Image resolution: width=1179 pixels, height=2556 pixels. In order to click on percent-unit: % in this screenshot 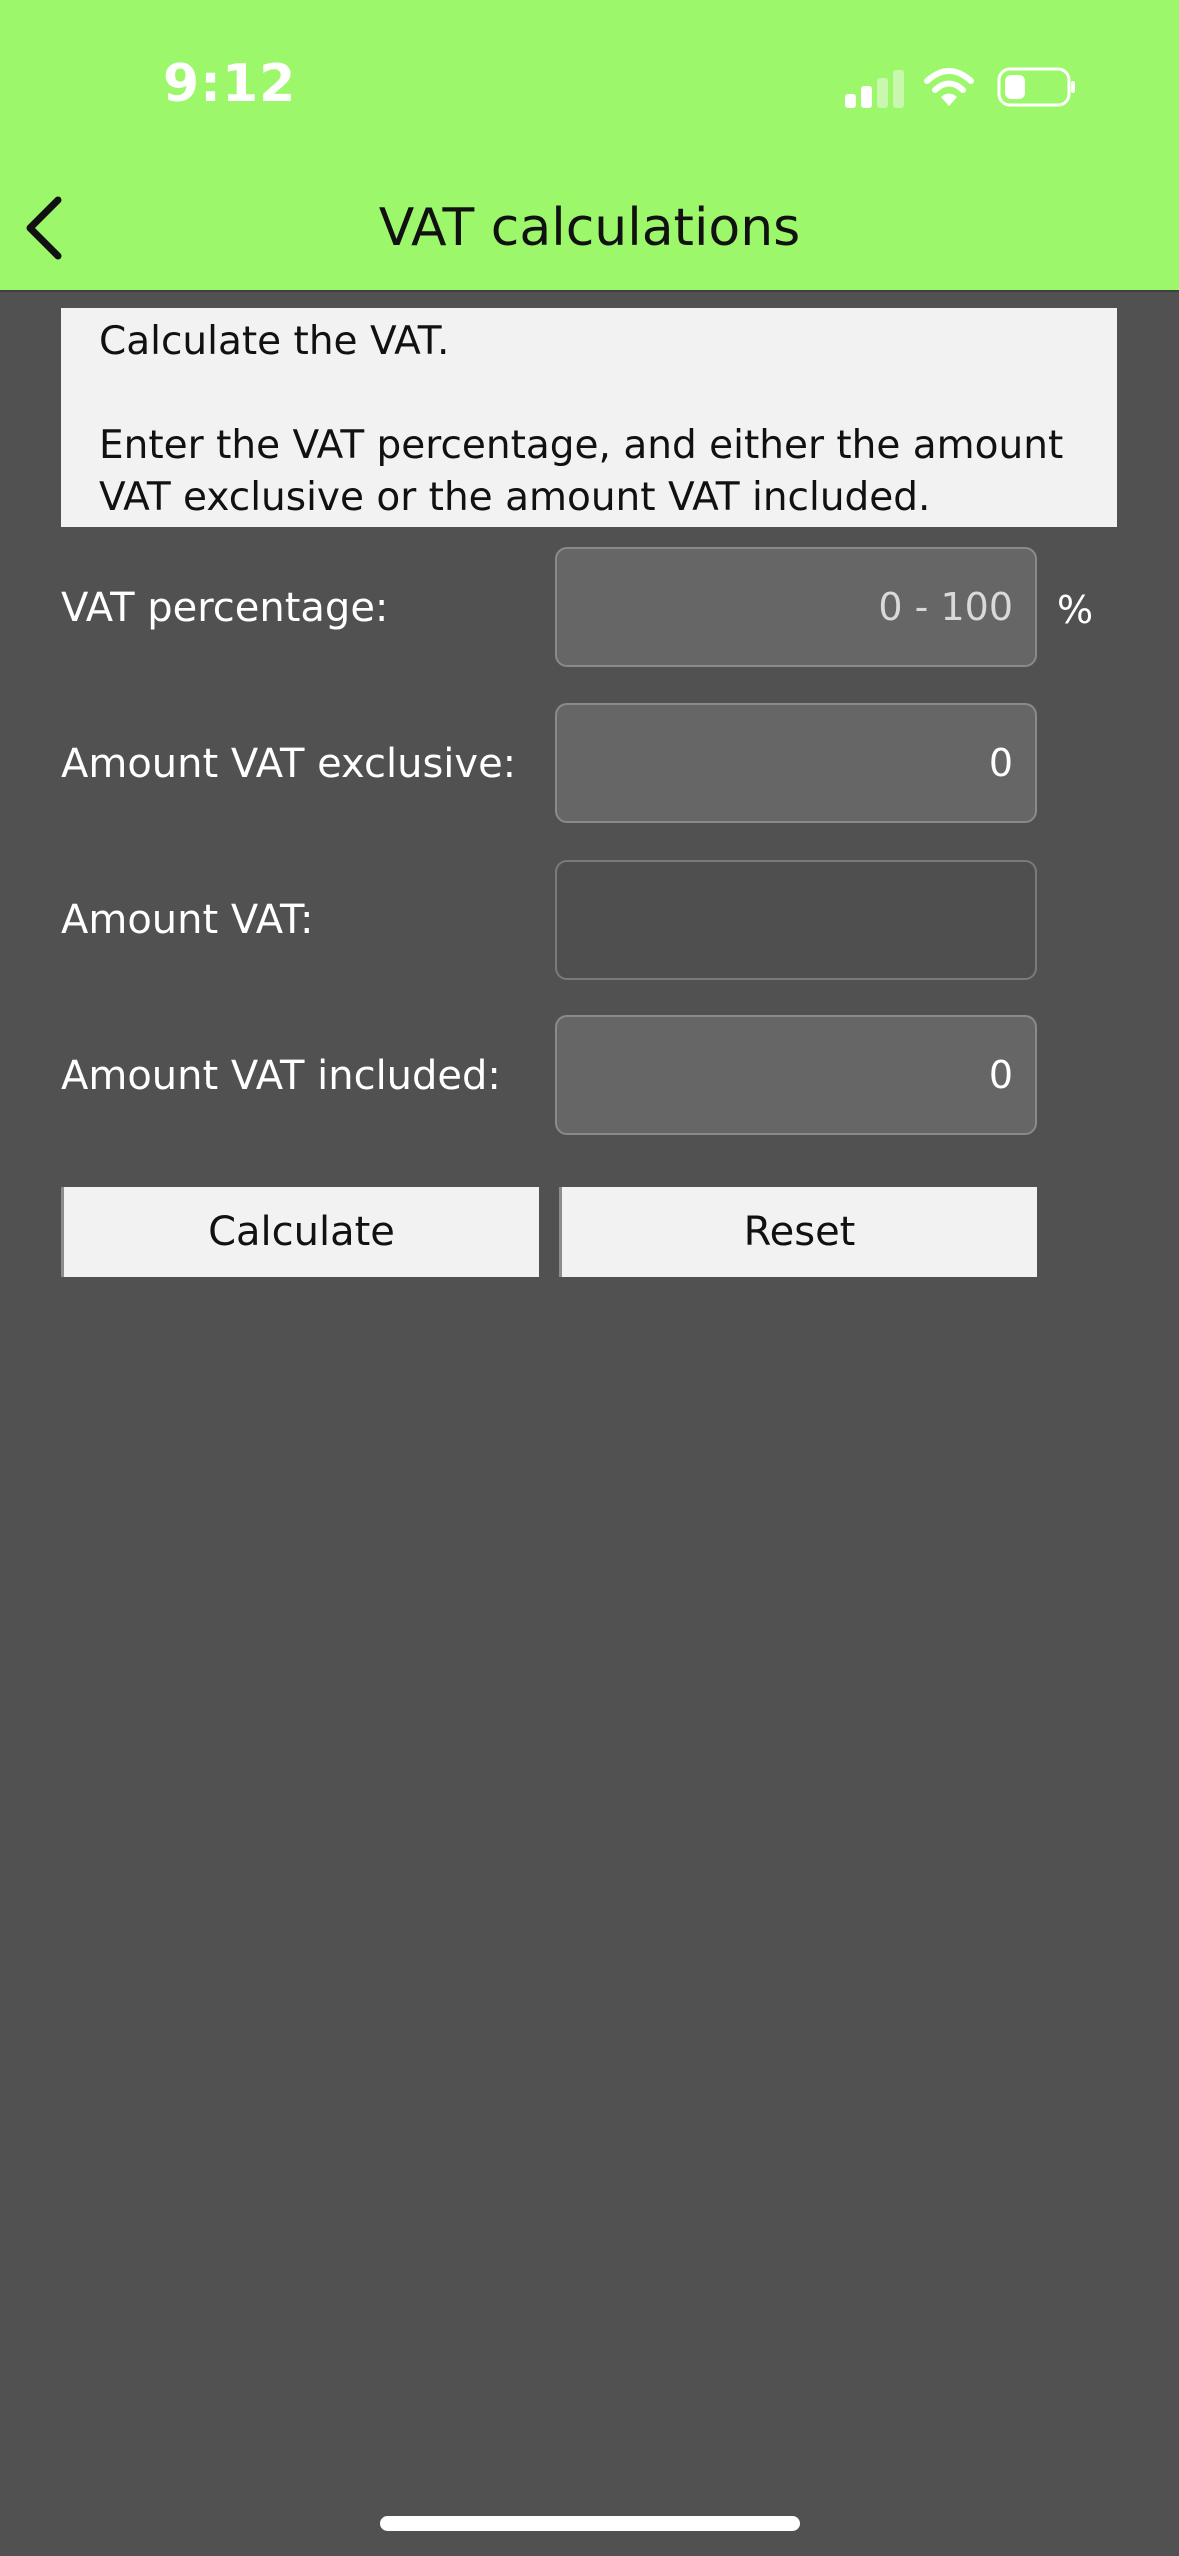, I will do `click(1075, 610)`.